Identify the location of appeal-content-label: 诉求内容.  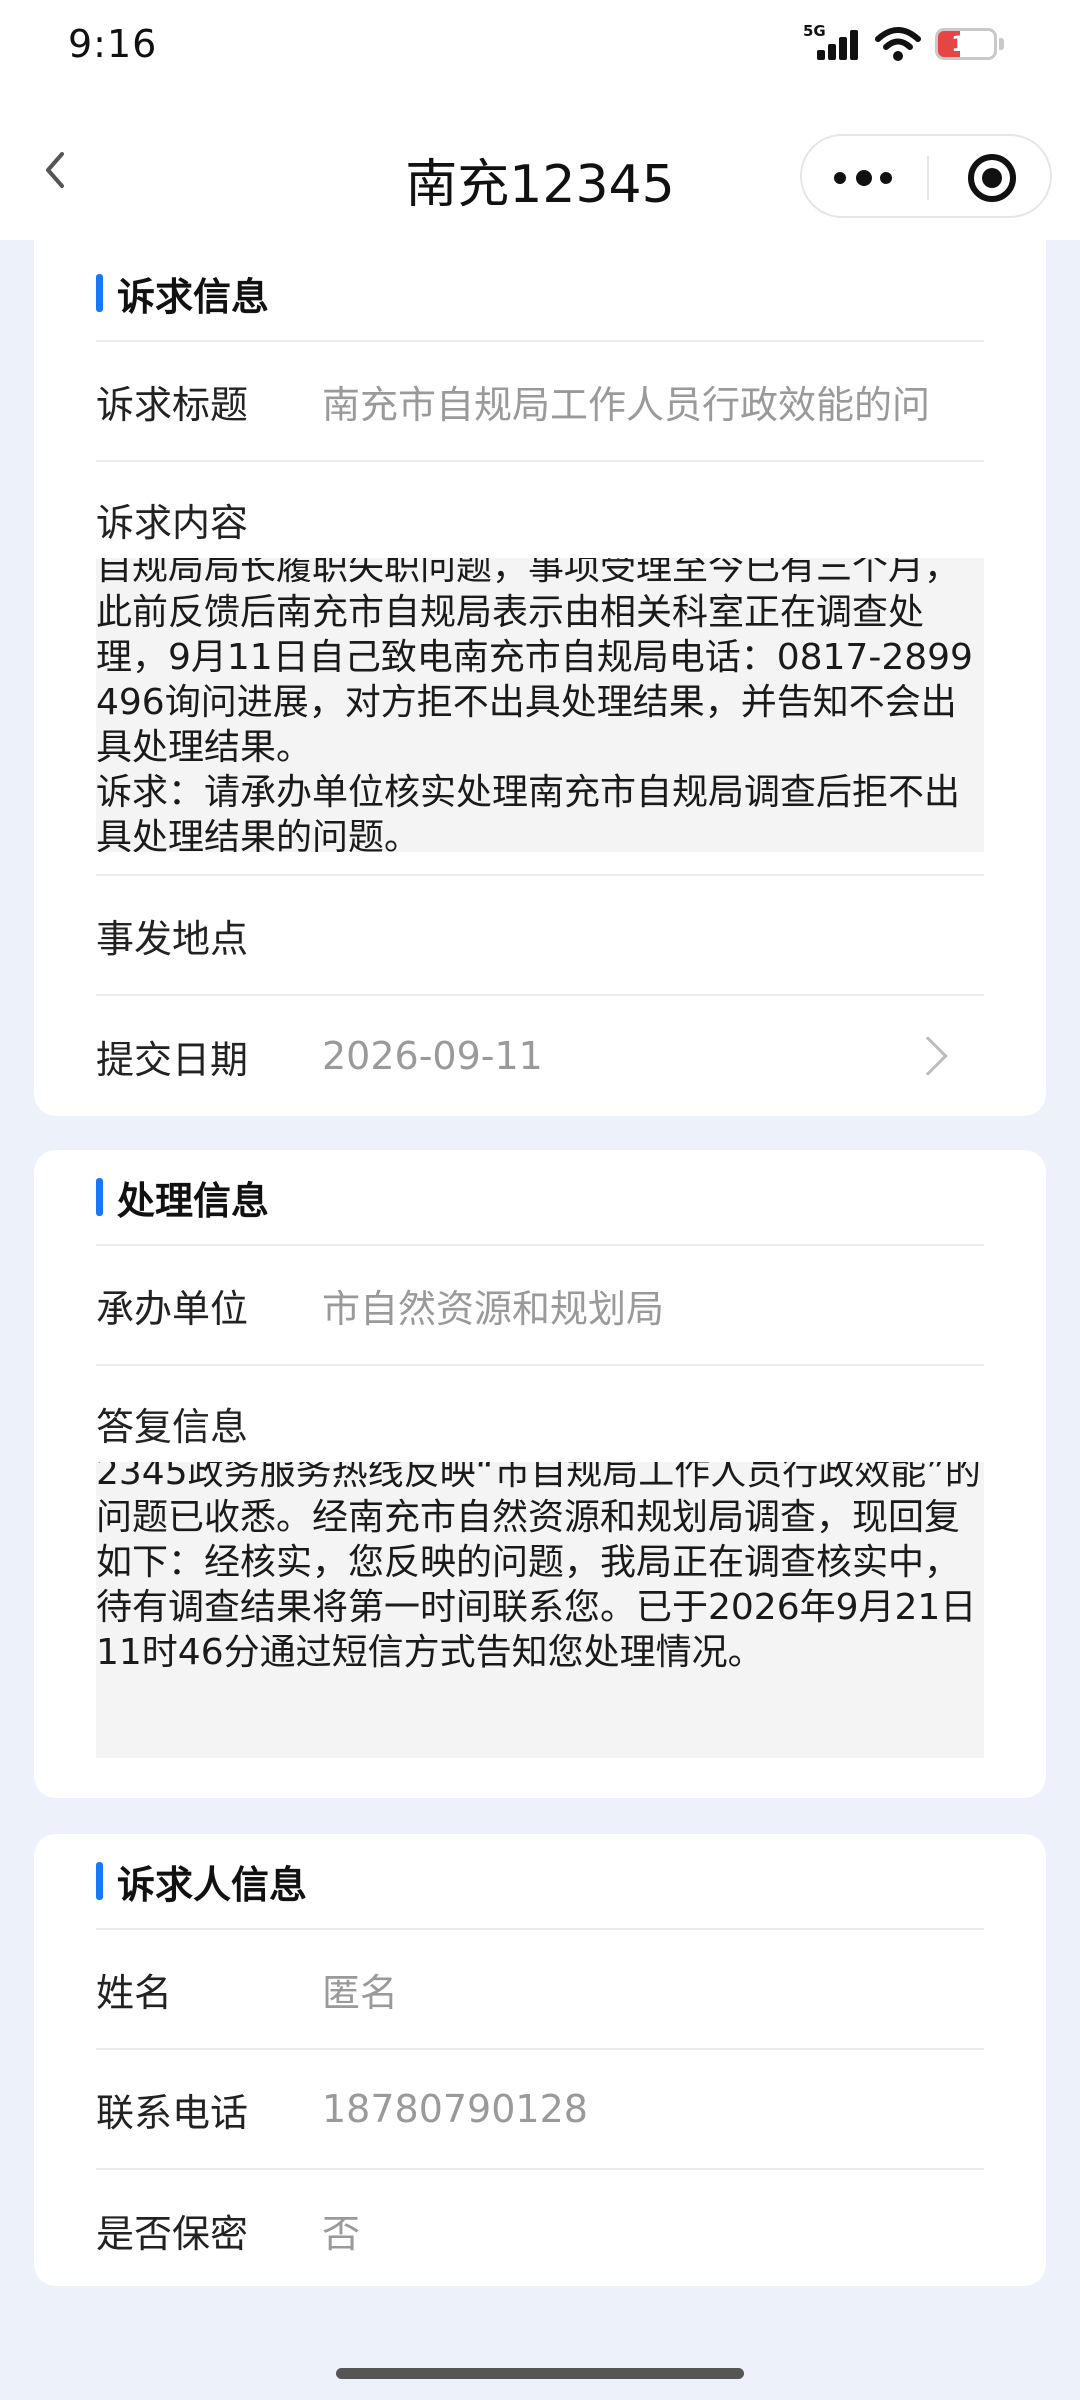
(172, 523).